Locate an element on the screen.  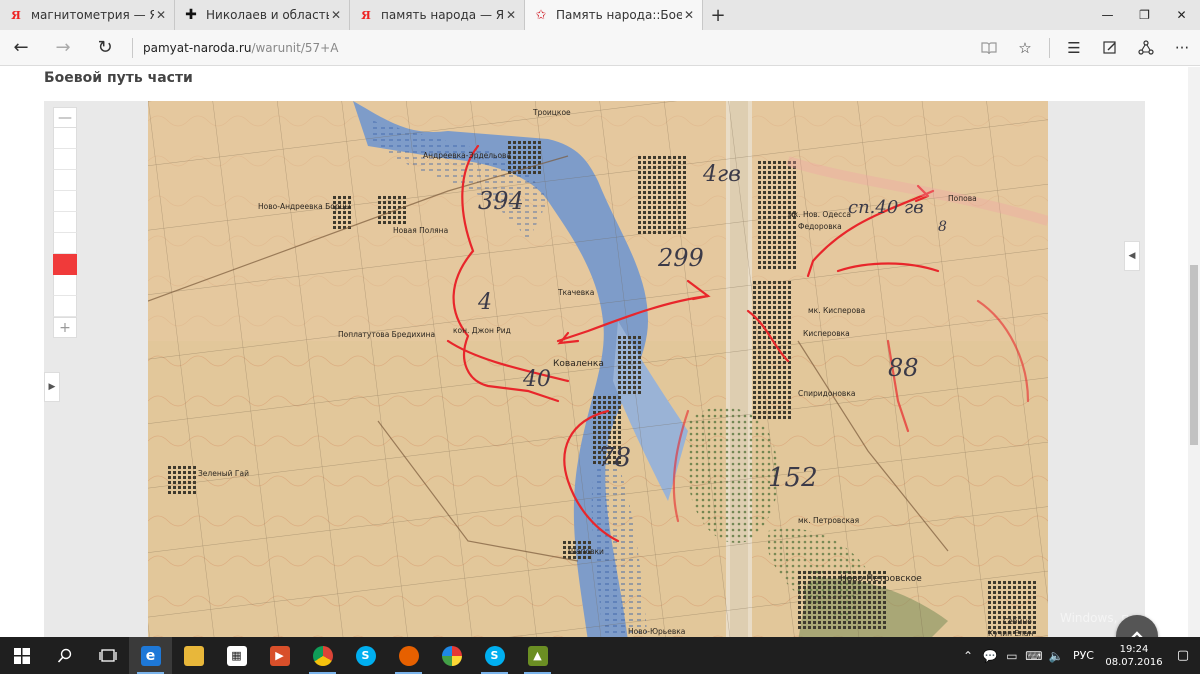
place-label: Ново-Петровское is located at coordinates (881, 579).